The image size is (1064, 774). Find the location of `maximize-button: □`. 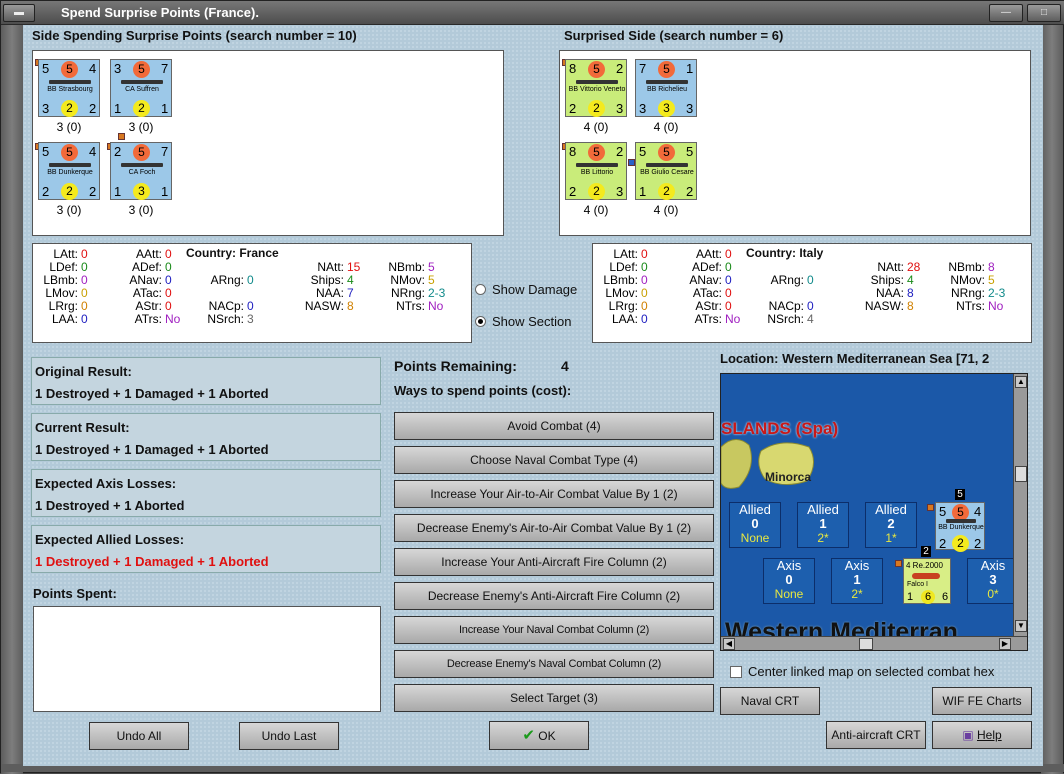

maximize-button: □ is located at coordinates (1044, 13).